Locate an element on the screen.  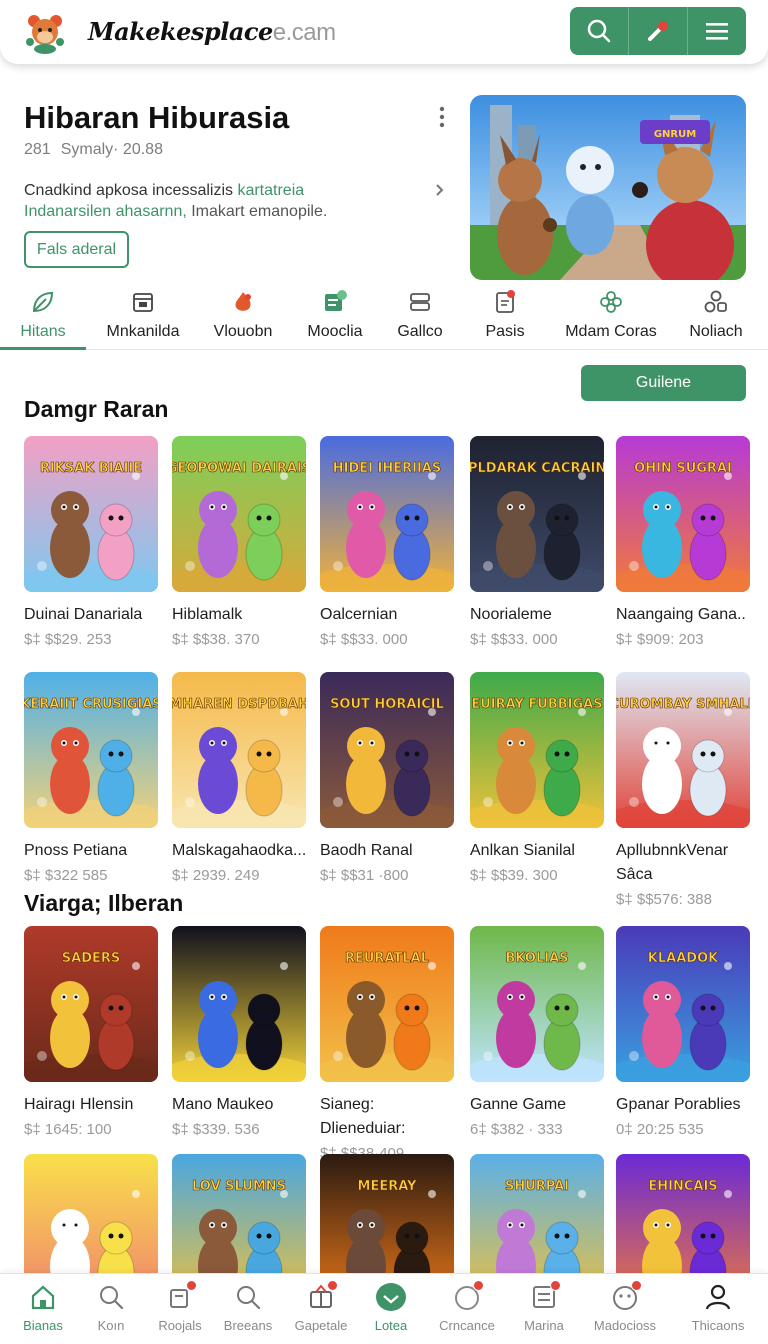
category-tab-7: Noliach is located at coordinates (716, 317).